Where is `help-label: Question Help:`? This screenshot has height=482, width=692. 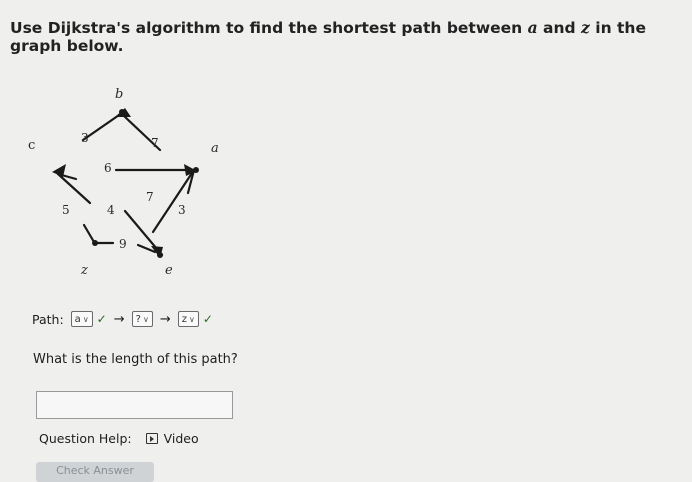
help-label: Question Help: is located at coordinates (85, 438).